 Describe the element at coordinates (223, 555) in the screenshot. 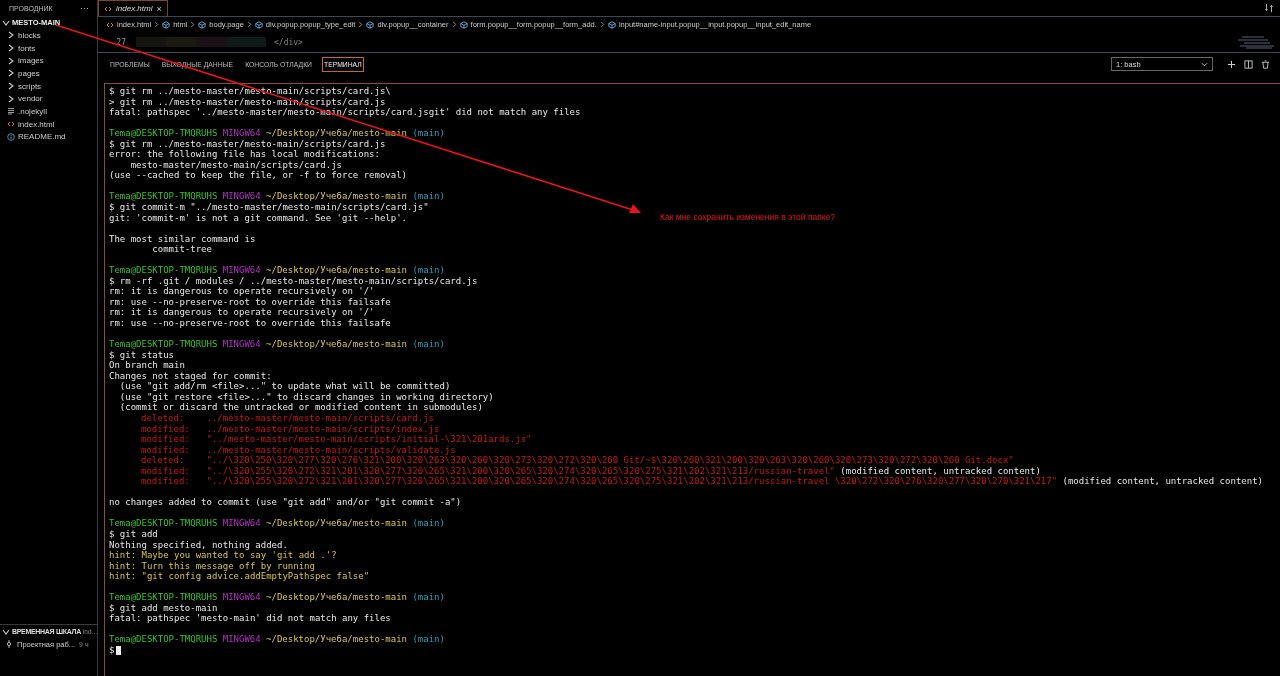

I see `hint-line: hint: Maybe you wanted to say 'git add .'?` at that location.